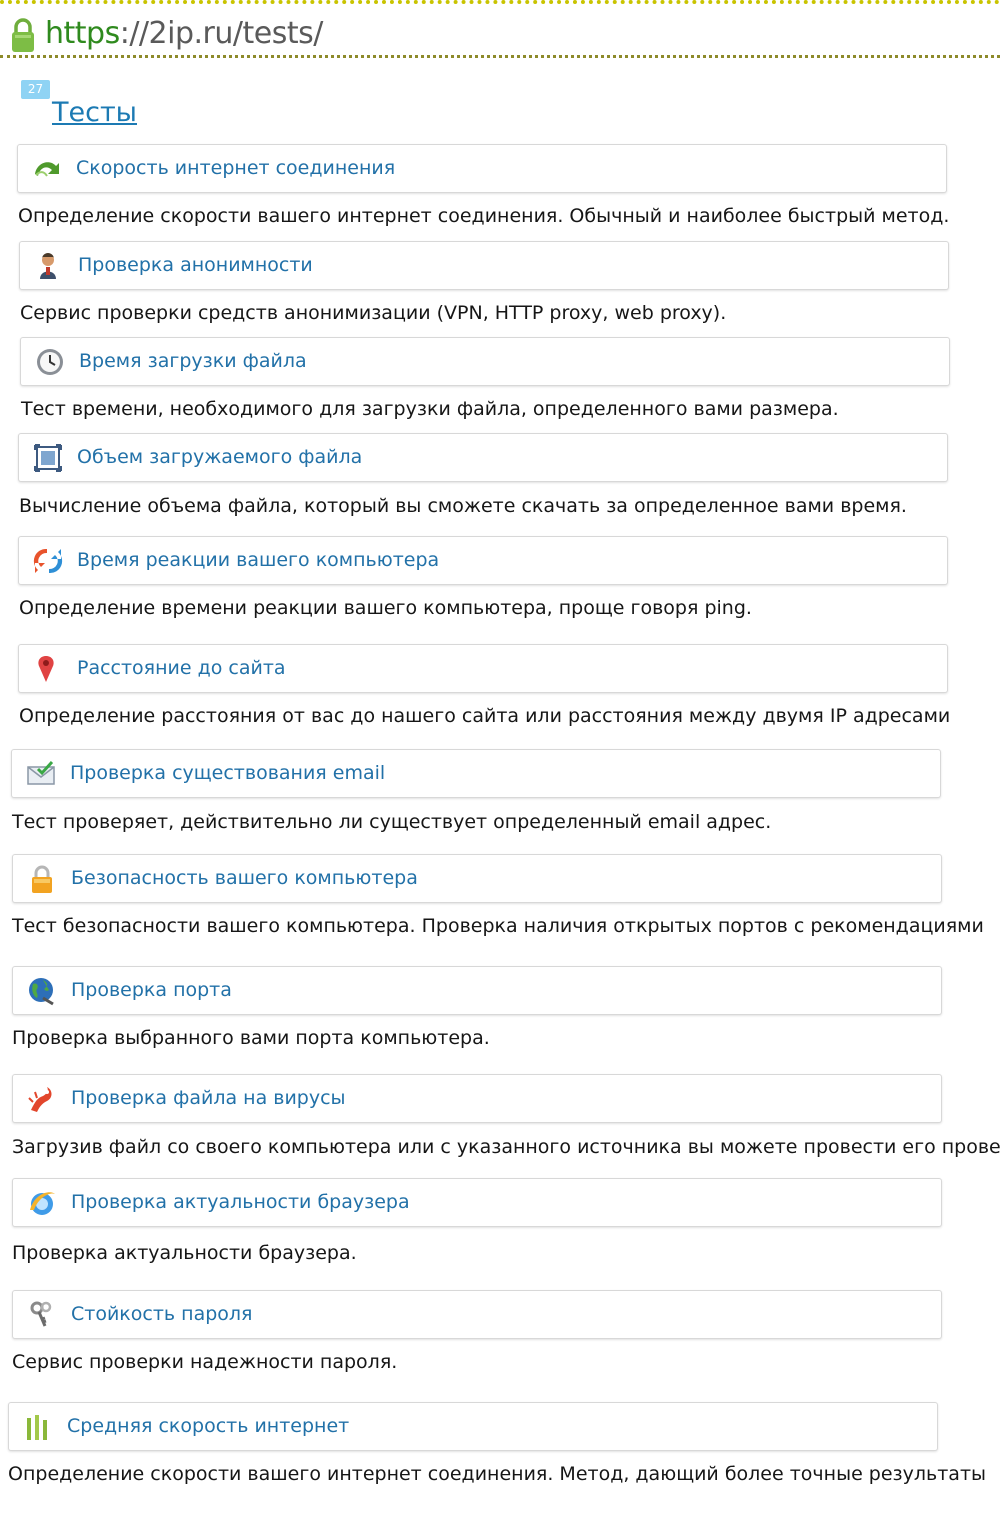 This screenshot has width=1000, height=1522. I want to click on test-link-file-size: Объем загружаемого файла, so click(483, 457).